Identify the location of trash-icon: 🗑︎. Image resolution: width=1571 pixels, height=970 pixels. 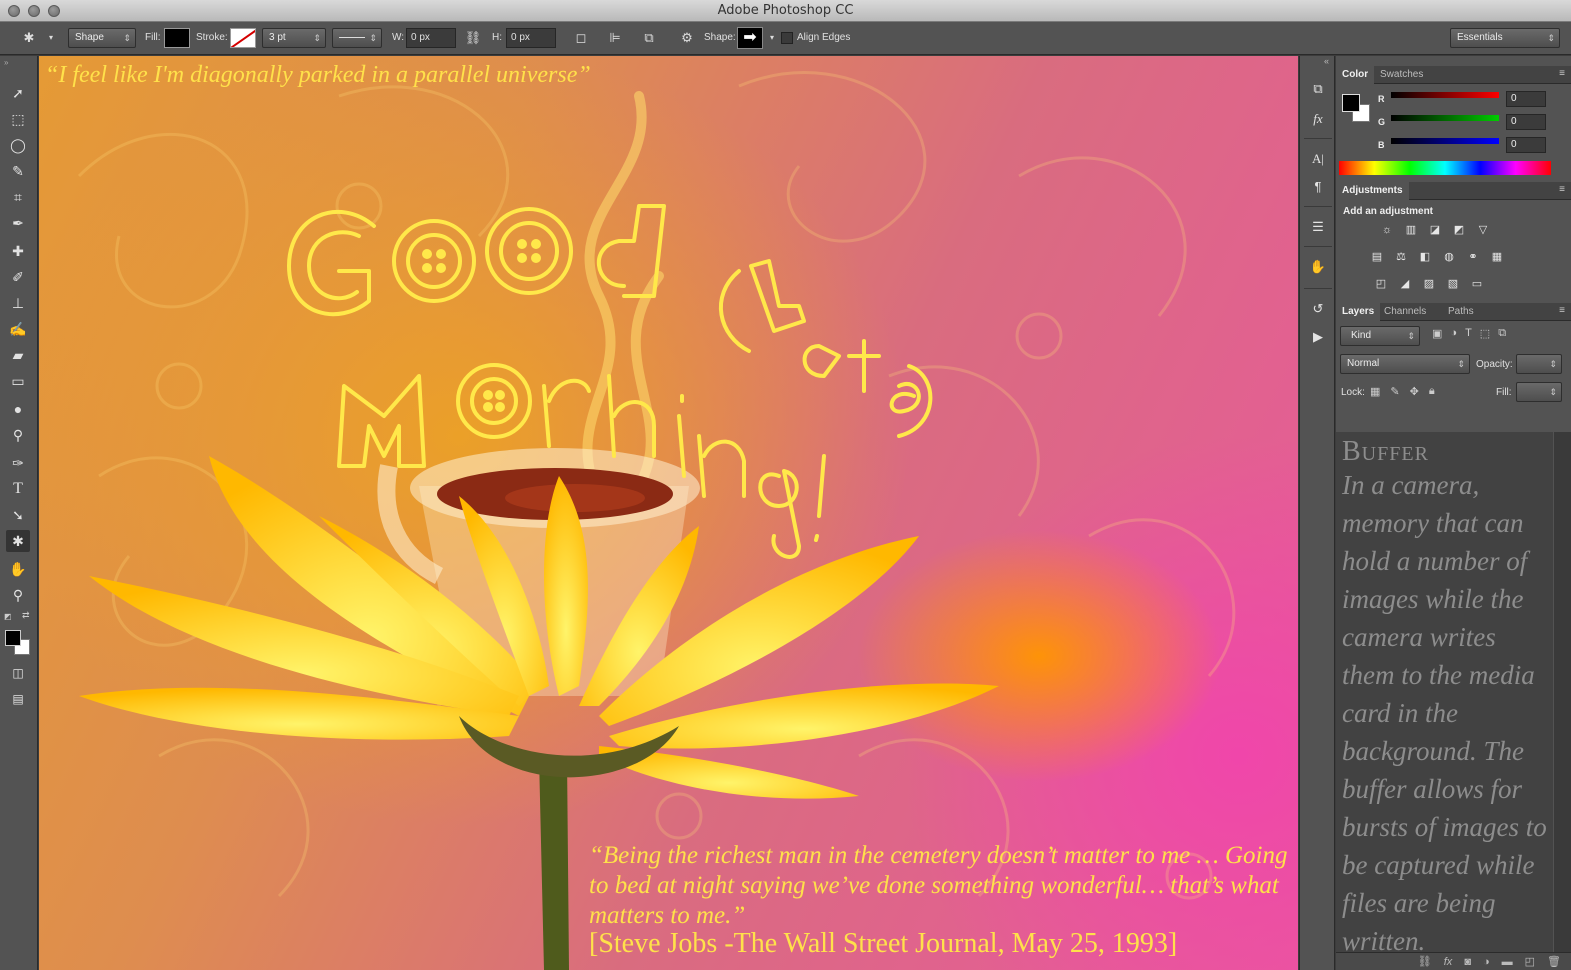
(1554, 961).